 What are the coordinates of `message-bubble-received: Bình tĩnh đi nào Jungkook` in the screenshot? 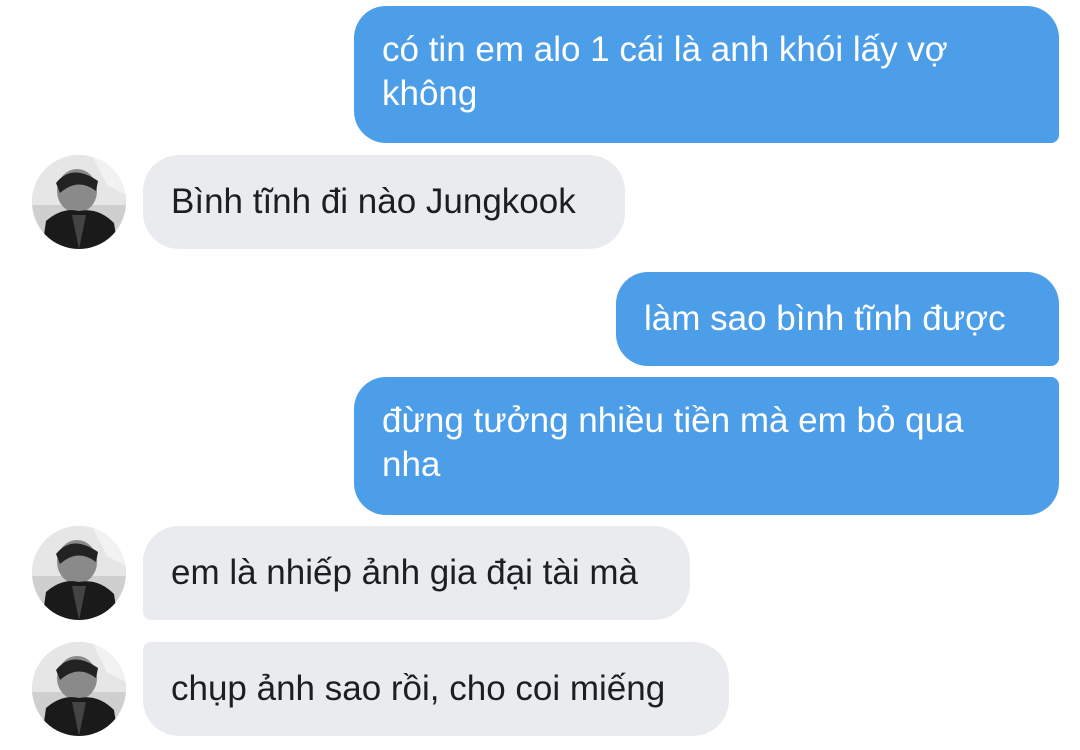 It's located at (384, 202).